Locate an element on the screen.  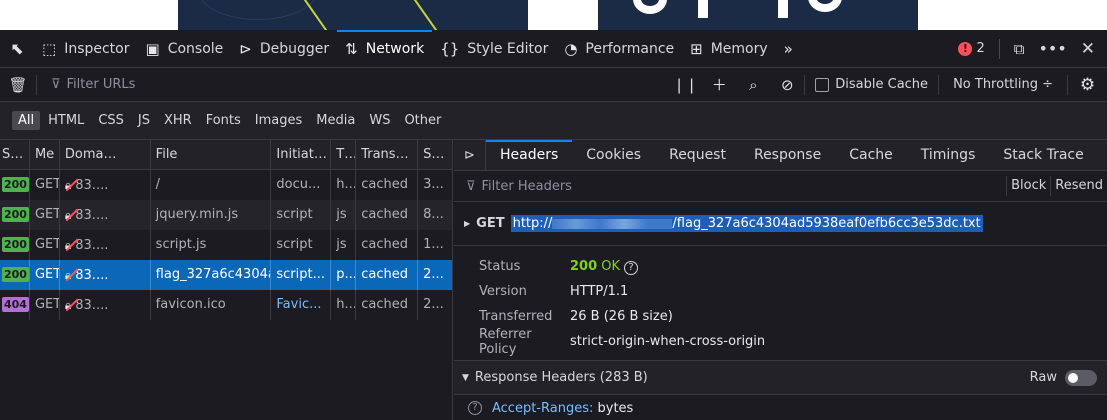
resend-button: Resend is located at coordinates (1078, 186).